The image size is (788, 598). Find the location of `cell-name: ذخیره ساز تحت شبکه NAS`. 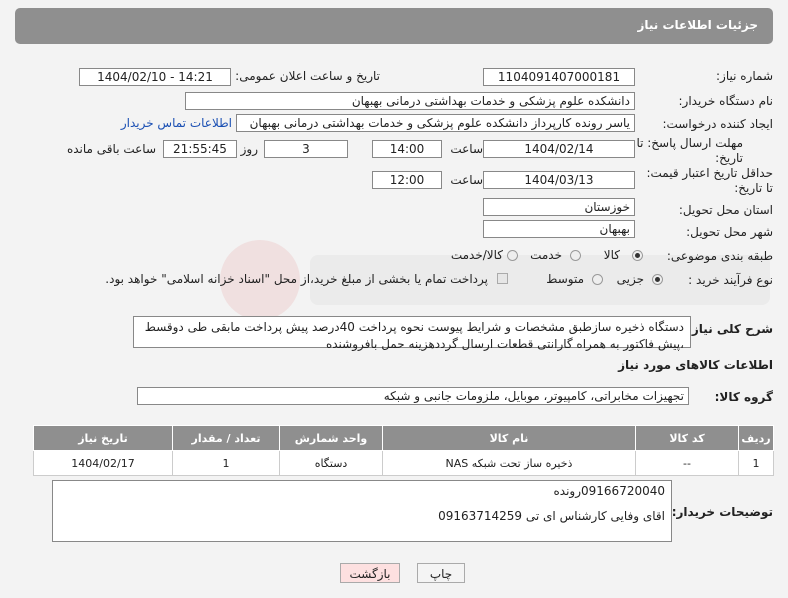

cell-name: ذخیره ساز تحت شبکه NAS is located at coordinates (509, 463).